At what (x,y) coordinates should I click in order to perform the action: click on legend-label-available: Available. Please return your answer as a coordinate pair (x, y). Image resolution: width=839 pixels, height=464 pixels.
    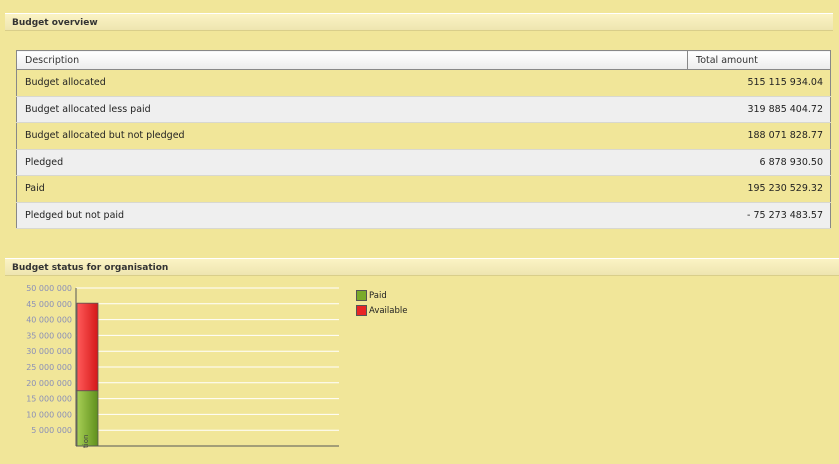
    Looking at the image, I should click on (388, 310).